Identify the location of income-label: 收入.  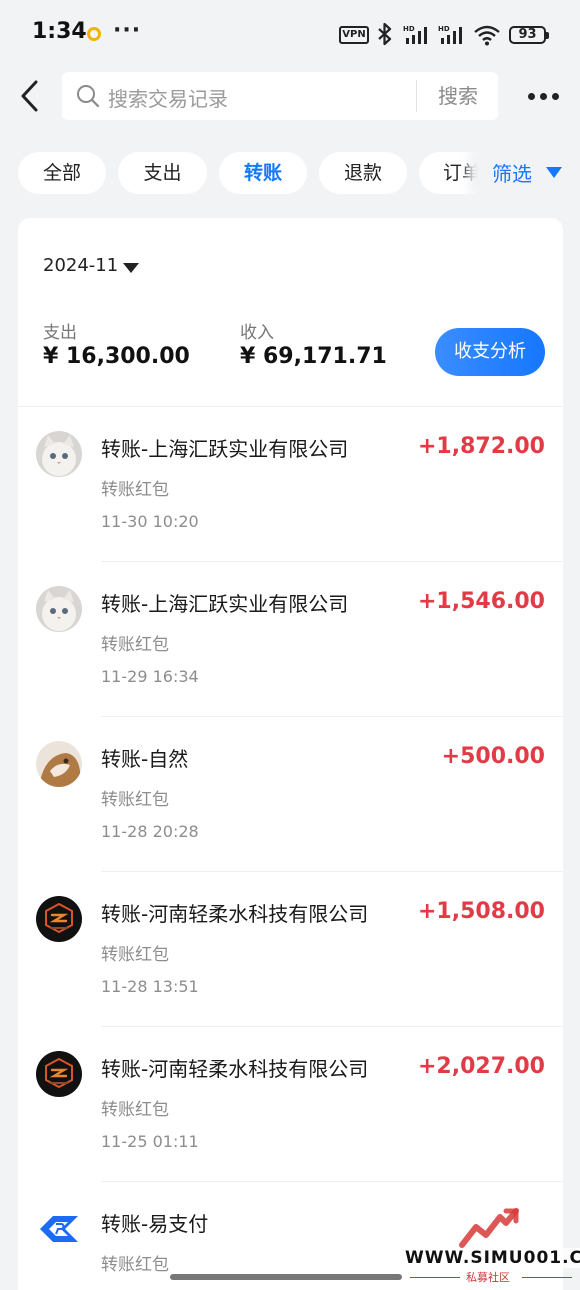
(257, 333).